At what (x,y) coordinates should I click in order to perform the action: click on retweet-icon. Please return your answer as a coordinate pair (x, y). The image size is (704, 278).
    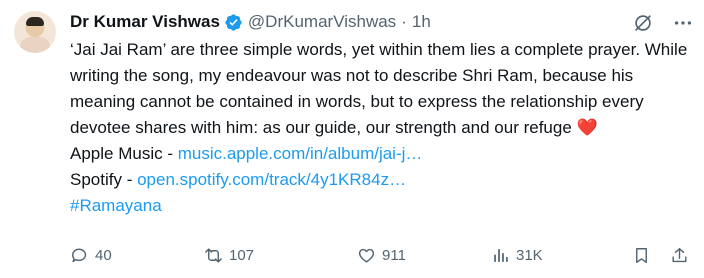
    Looking at the image, I should click on (213, 255).